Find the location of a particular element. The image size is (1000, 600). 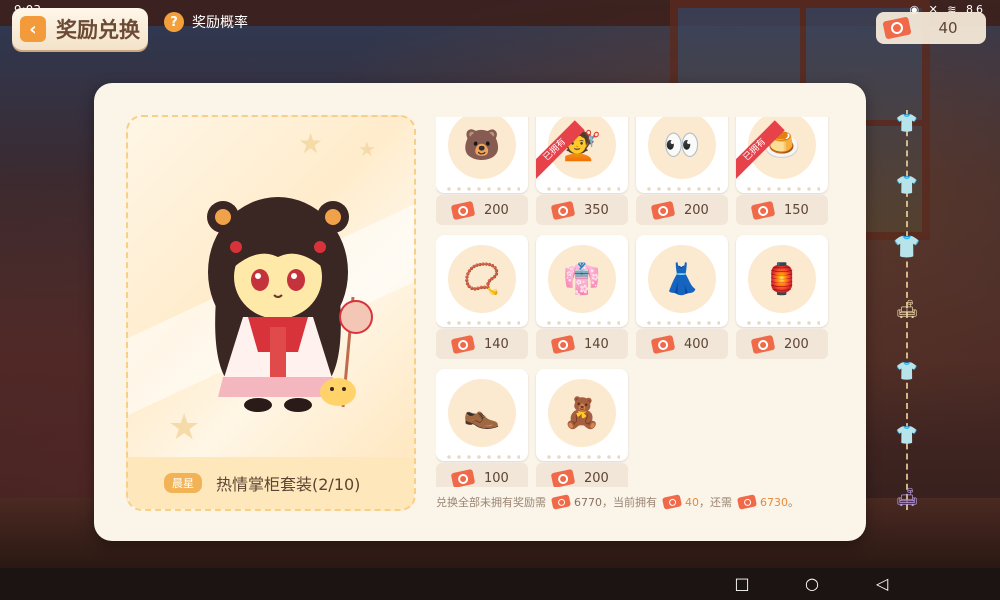

summary-remaining: 6730 is located at coordinates (774, 502).